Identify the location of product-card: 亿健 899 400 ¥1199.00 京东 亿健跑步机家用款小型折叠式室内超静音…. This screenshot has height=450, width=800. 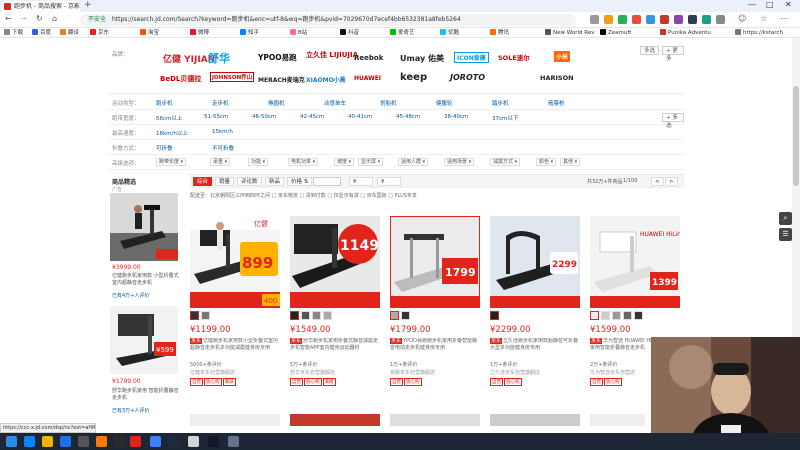
(235, 305).